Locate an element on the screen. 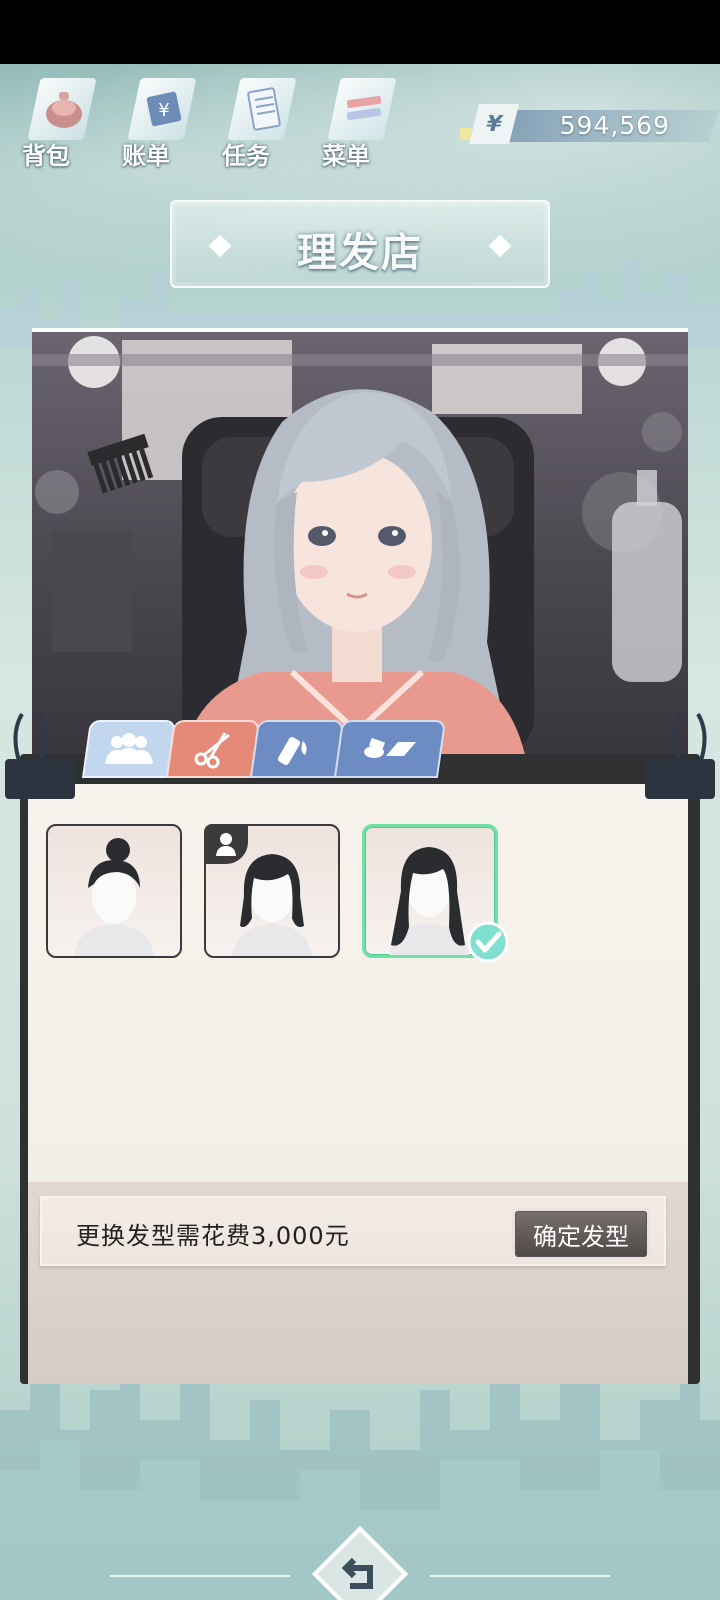 Image resolution: width=720 pixels, height=1600 pixels. scissors-icon is located at coordinates (212, 750).